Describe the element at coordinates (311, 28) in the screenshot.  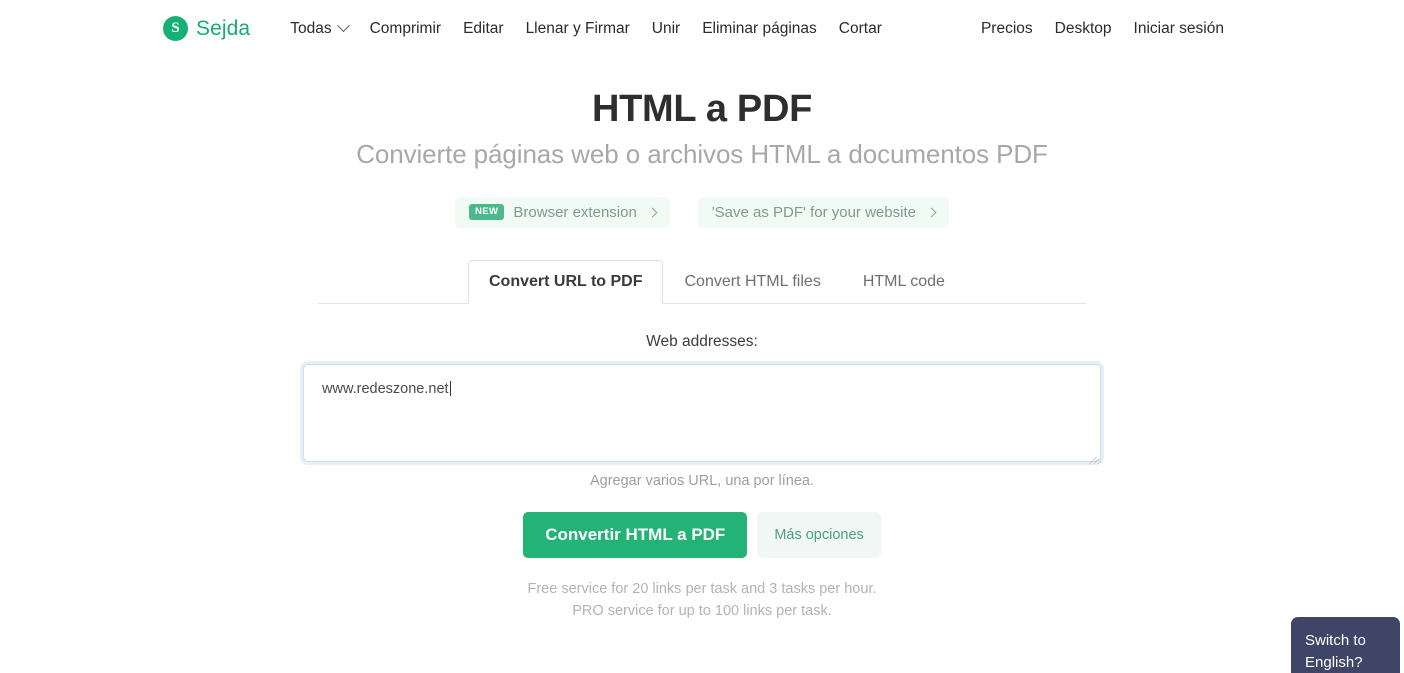
I see `nav-item-label: Todas` at that location.